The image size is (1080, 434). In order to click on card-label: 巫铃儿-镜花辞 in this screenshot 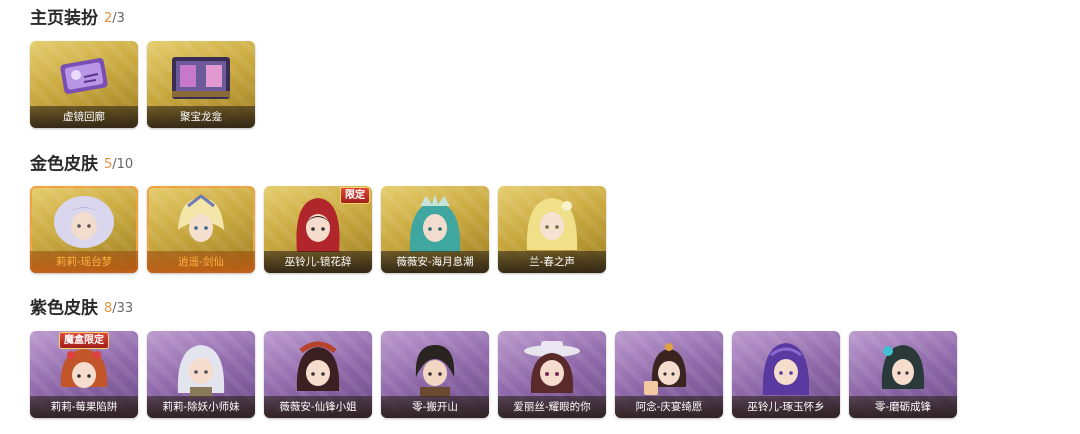, I will do `click(318, 262)`.